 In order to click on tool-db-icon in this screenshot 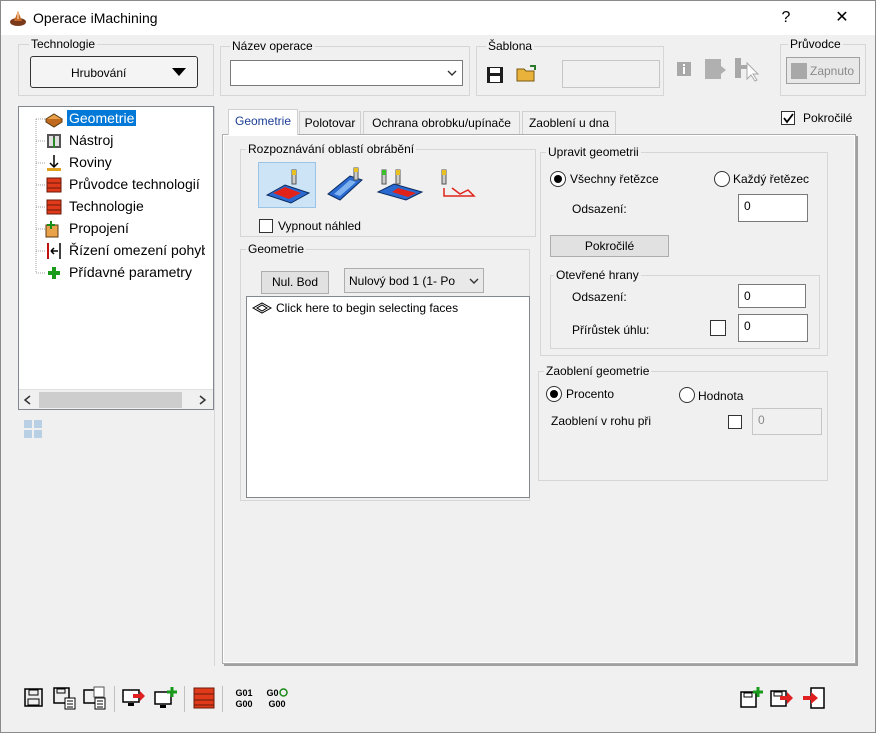, I will do `click(715, 69)`.